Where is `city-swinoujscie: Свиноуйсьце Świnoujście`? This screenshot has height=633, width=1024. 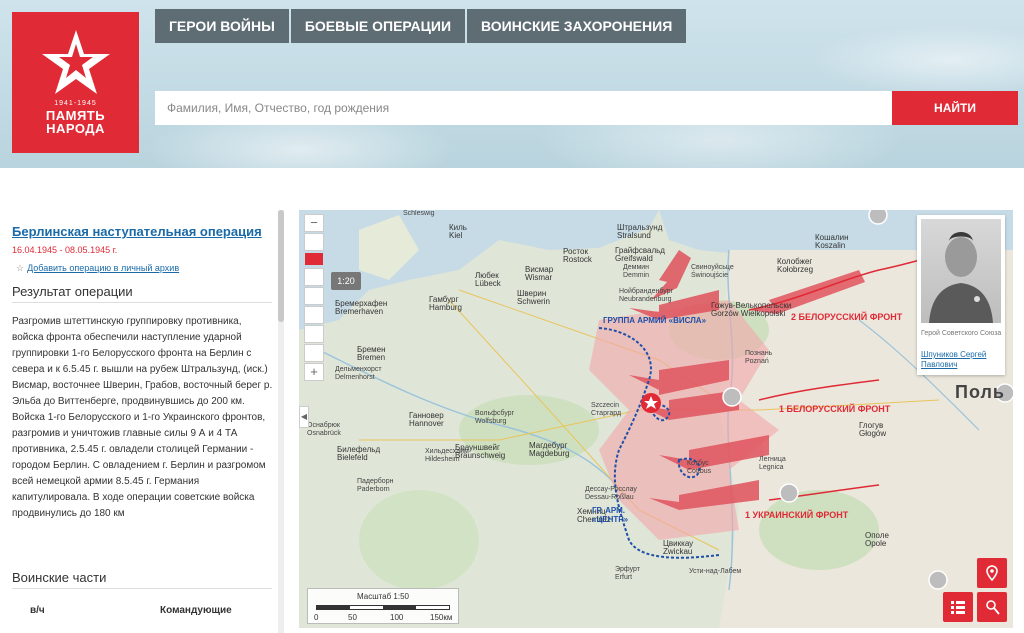 city-swinoujscie: Свиноуйсьце Świnoujście is located at coordinates (712, 272).